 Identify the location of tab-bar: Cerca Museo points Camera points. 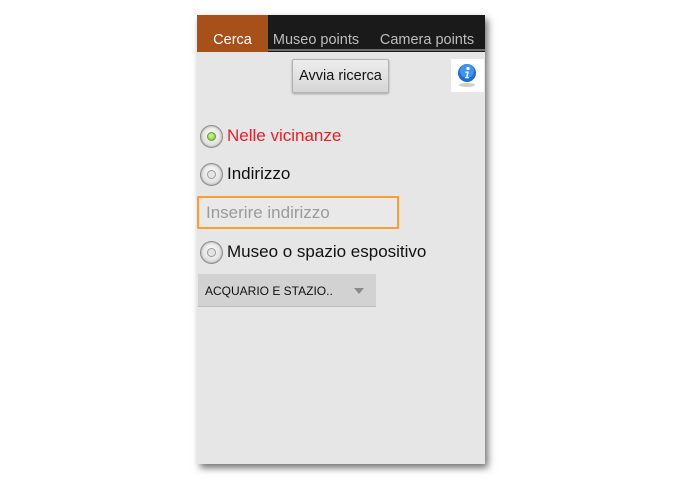
(341, 33).